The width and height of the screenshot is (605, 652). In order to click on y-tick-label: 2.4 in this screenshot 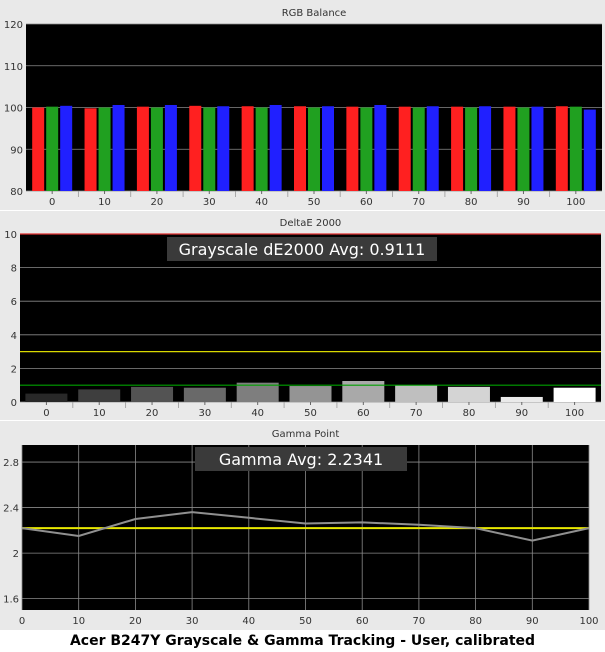, I will do `click(11, 509)`.